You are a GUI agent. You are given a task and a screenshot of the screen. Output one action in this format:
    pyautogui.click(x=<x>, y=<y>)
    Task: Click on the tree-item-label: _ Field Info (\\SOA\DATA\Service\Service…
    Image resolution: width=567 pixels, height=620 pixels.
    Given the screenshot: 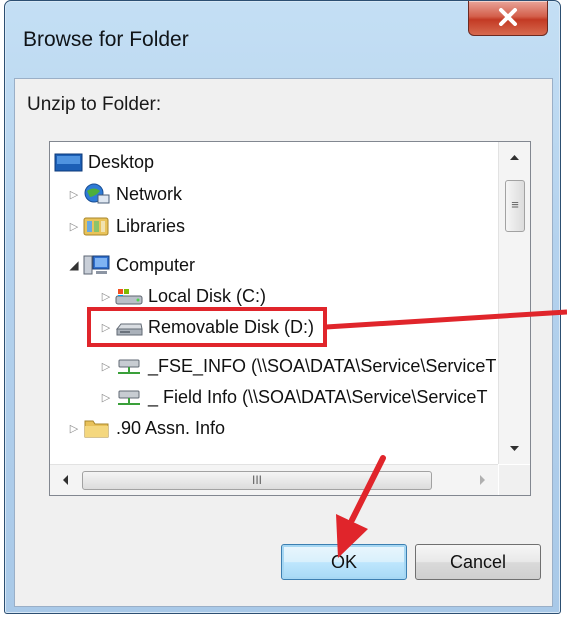 What is the action you would take?
    pyautogui.click(x=318, y=396)
    